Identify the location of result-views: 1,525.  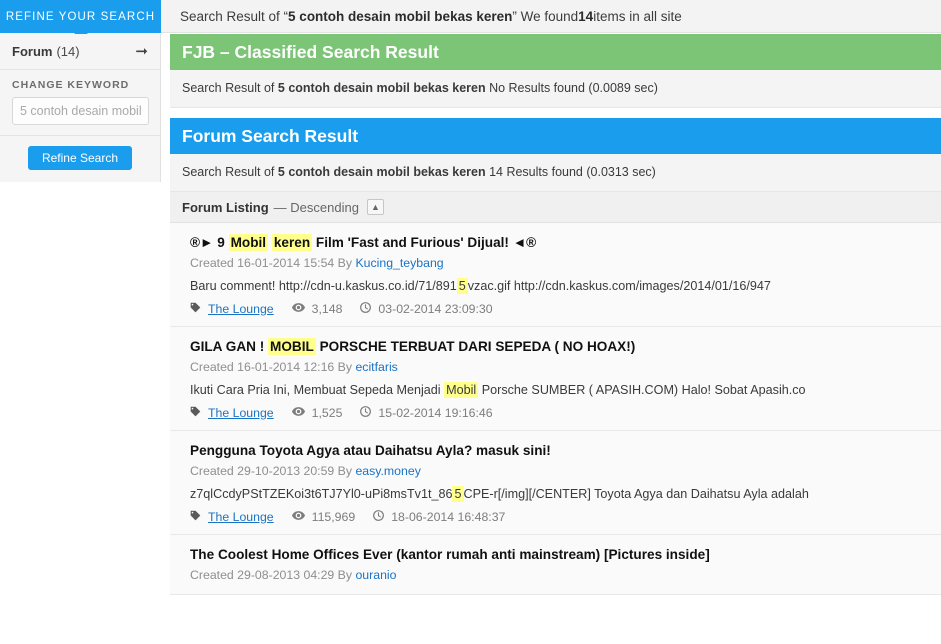
(327, 413).